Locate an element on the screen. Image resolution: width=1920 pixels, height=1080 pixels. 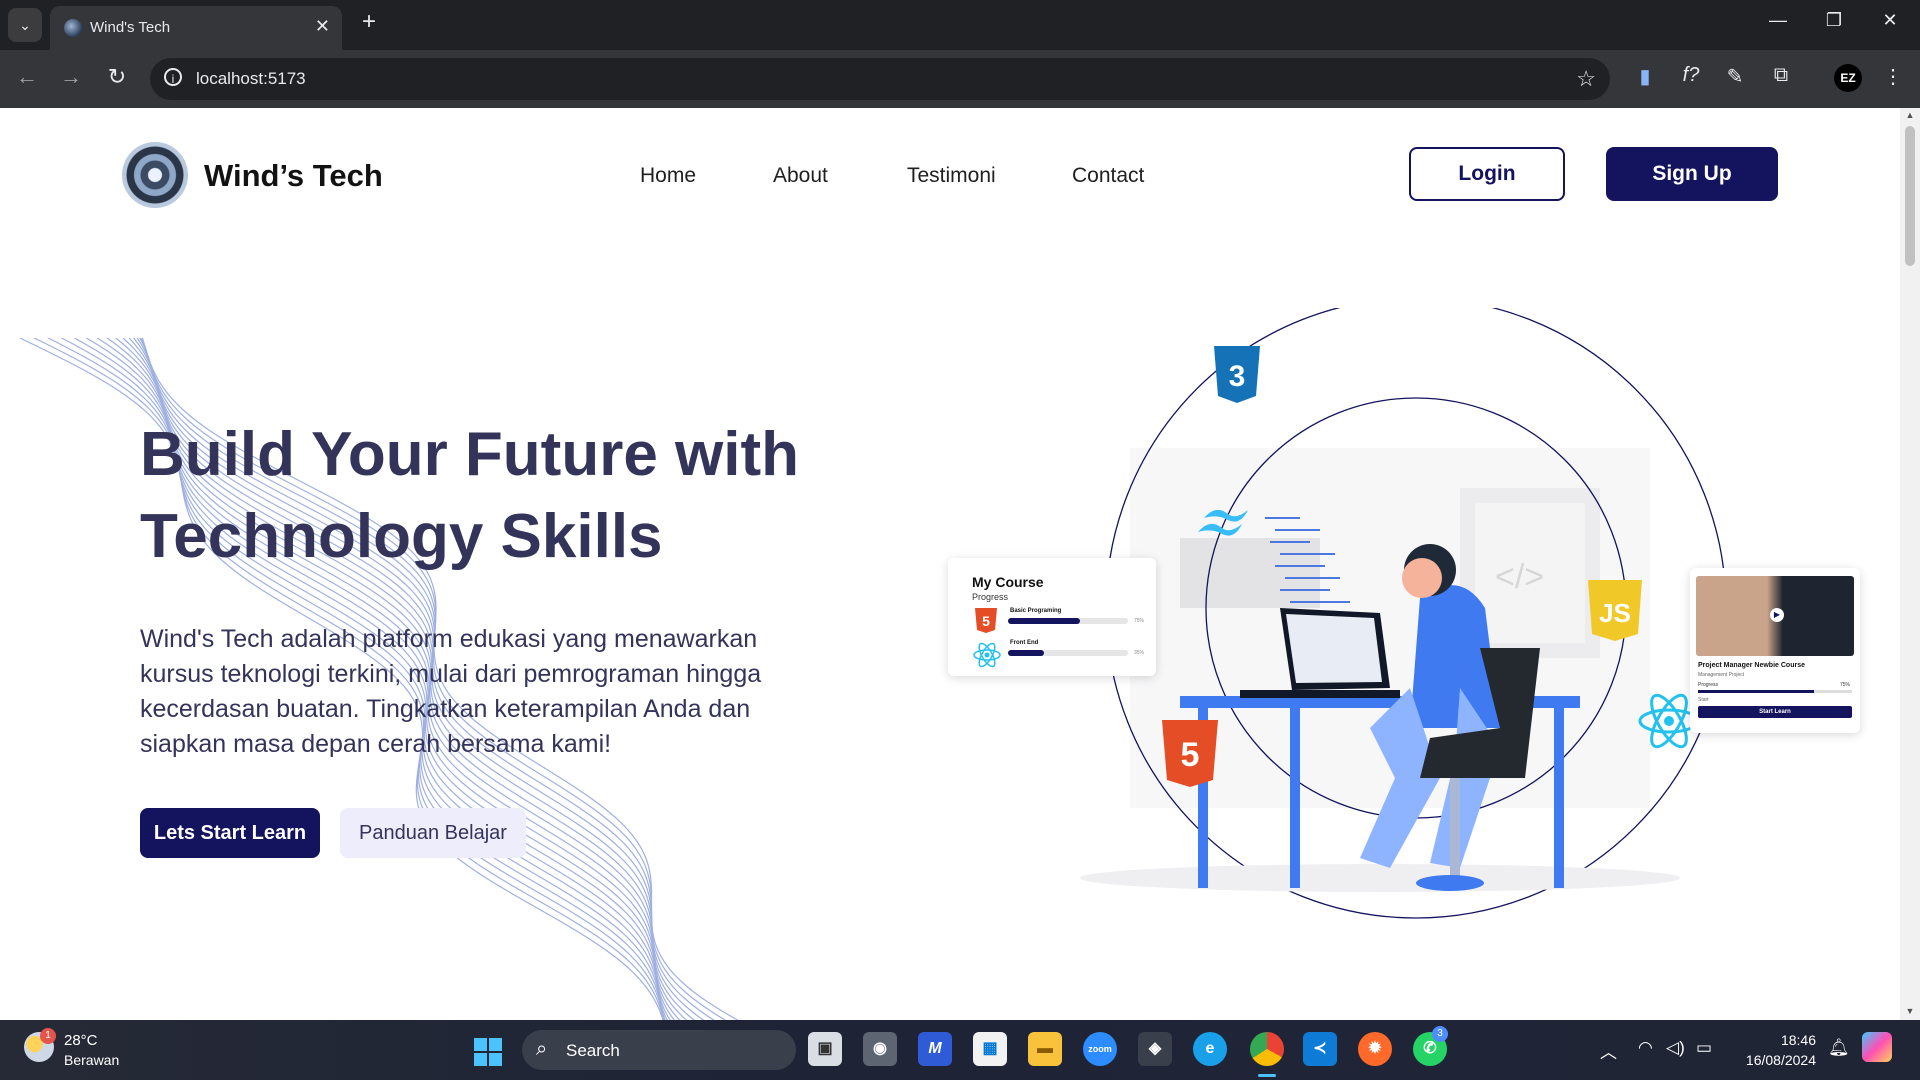
svg-text: 3 is located at coordinates (1237, 376).